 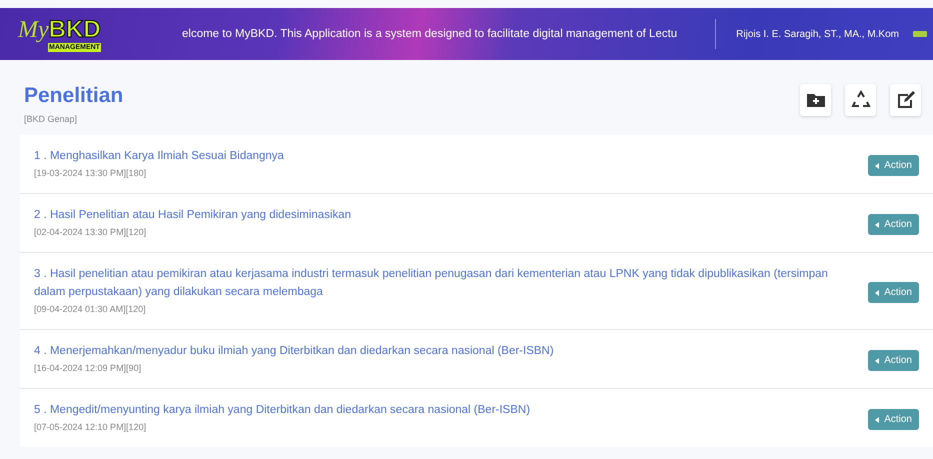 I want to click on item-title-link: 4 . Menerjemahkan/menyadur buku ilmiah yang Diterbitkan dan diedarkan secara nasional (Ber-ISBN), so click(x=441, y=351).